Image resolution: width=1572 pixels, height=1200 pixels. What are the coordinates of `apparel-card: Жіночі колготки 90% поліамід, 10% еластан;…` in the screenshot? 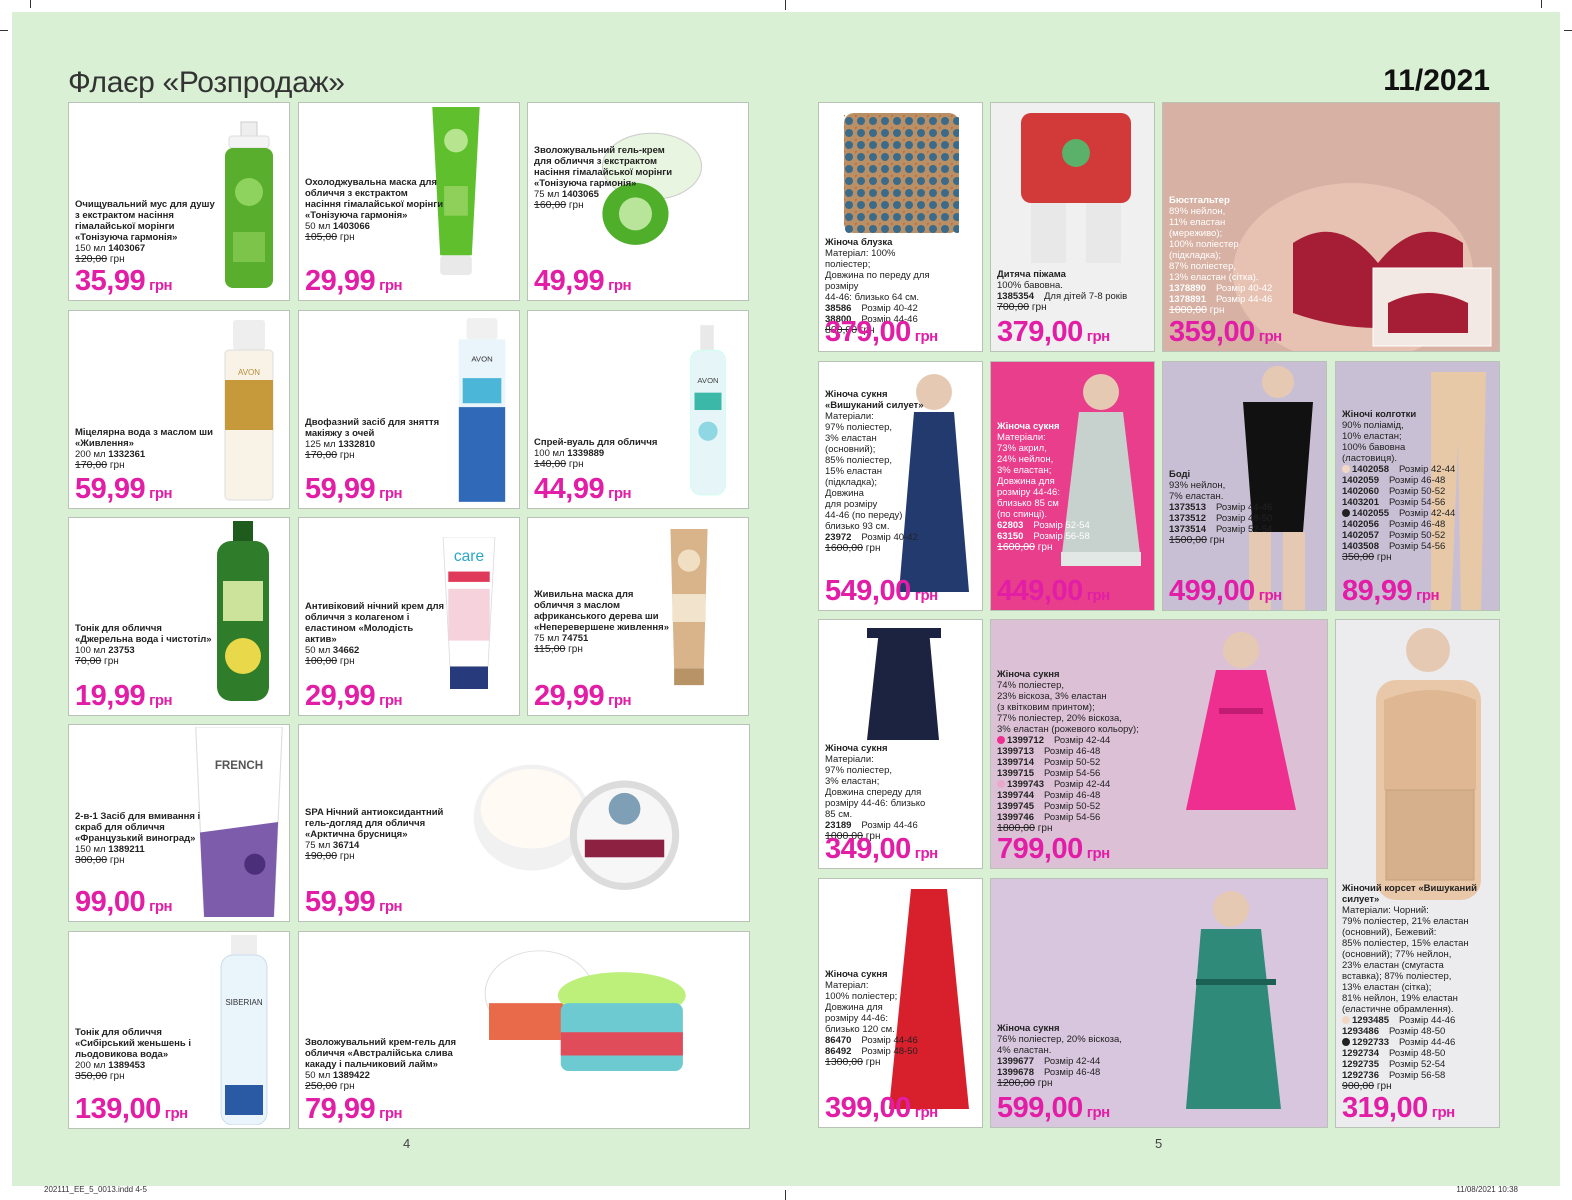 It's located at (1417, 486).